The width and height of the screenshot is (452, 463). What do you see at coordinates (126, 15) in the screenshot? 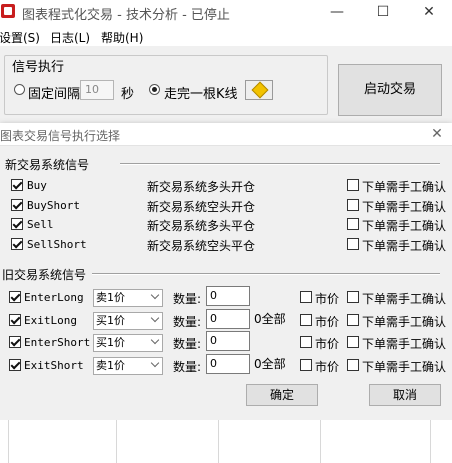
I see `window-title: 图表程式化交易 - 技术分析 - 已停止` at bounding box center [126, 15].